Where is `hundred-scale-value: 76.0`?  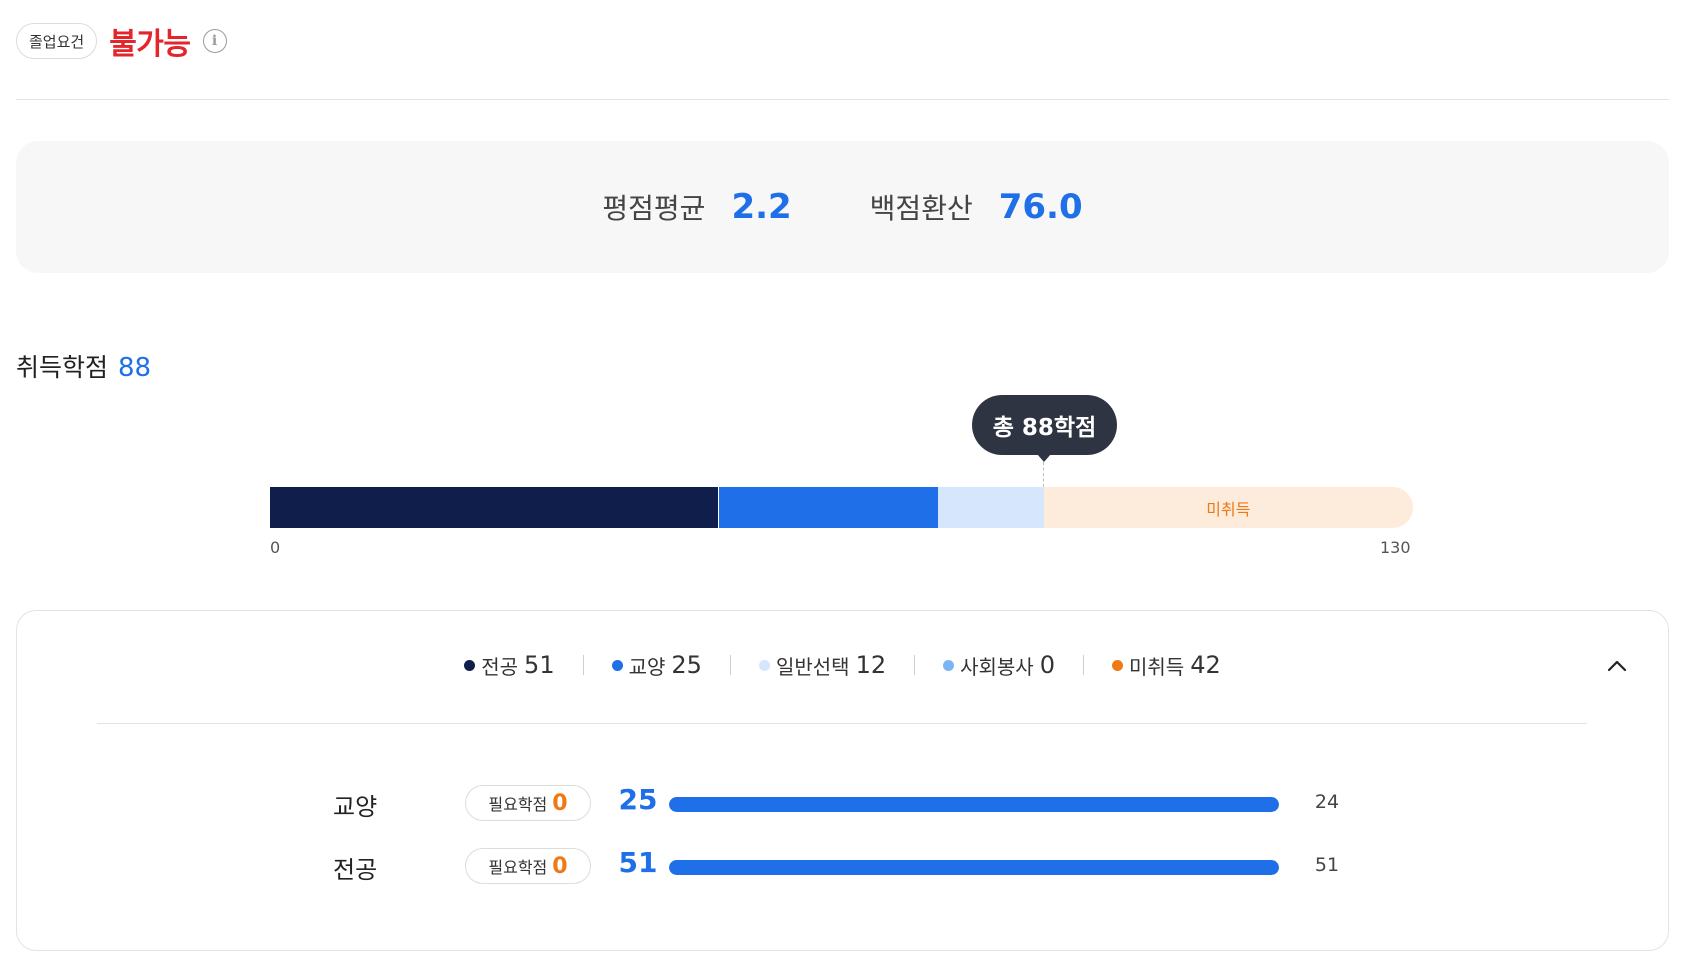
hundred-scale-value: 76.0 is located at coordinates (1040, 207).